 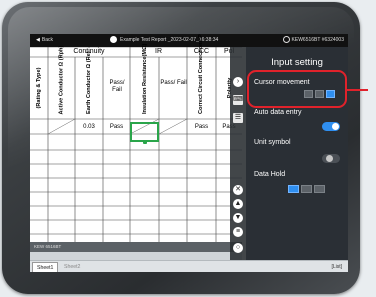 What do you see at coordinates (116, 127) in the screenshot?
I see `cell-pass-fail-continuity: Pass` at bounding box center [116, 127].